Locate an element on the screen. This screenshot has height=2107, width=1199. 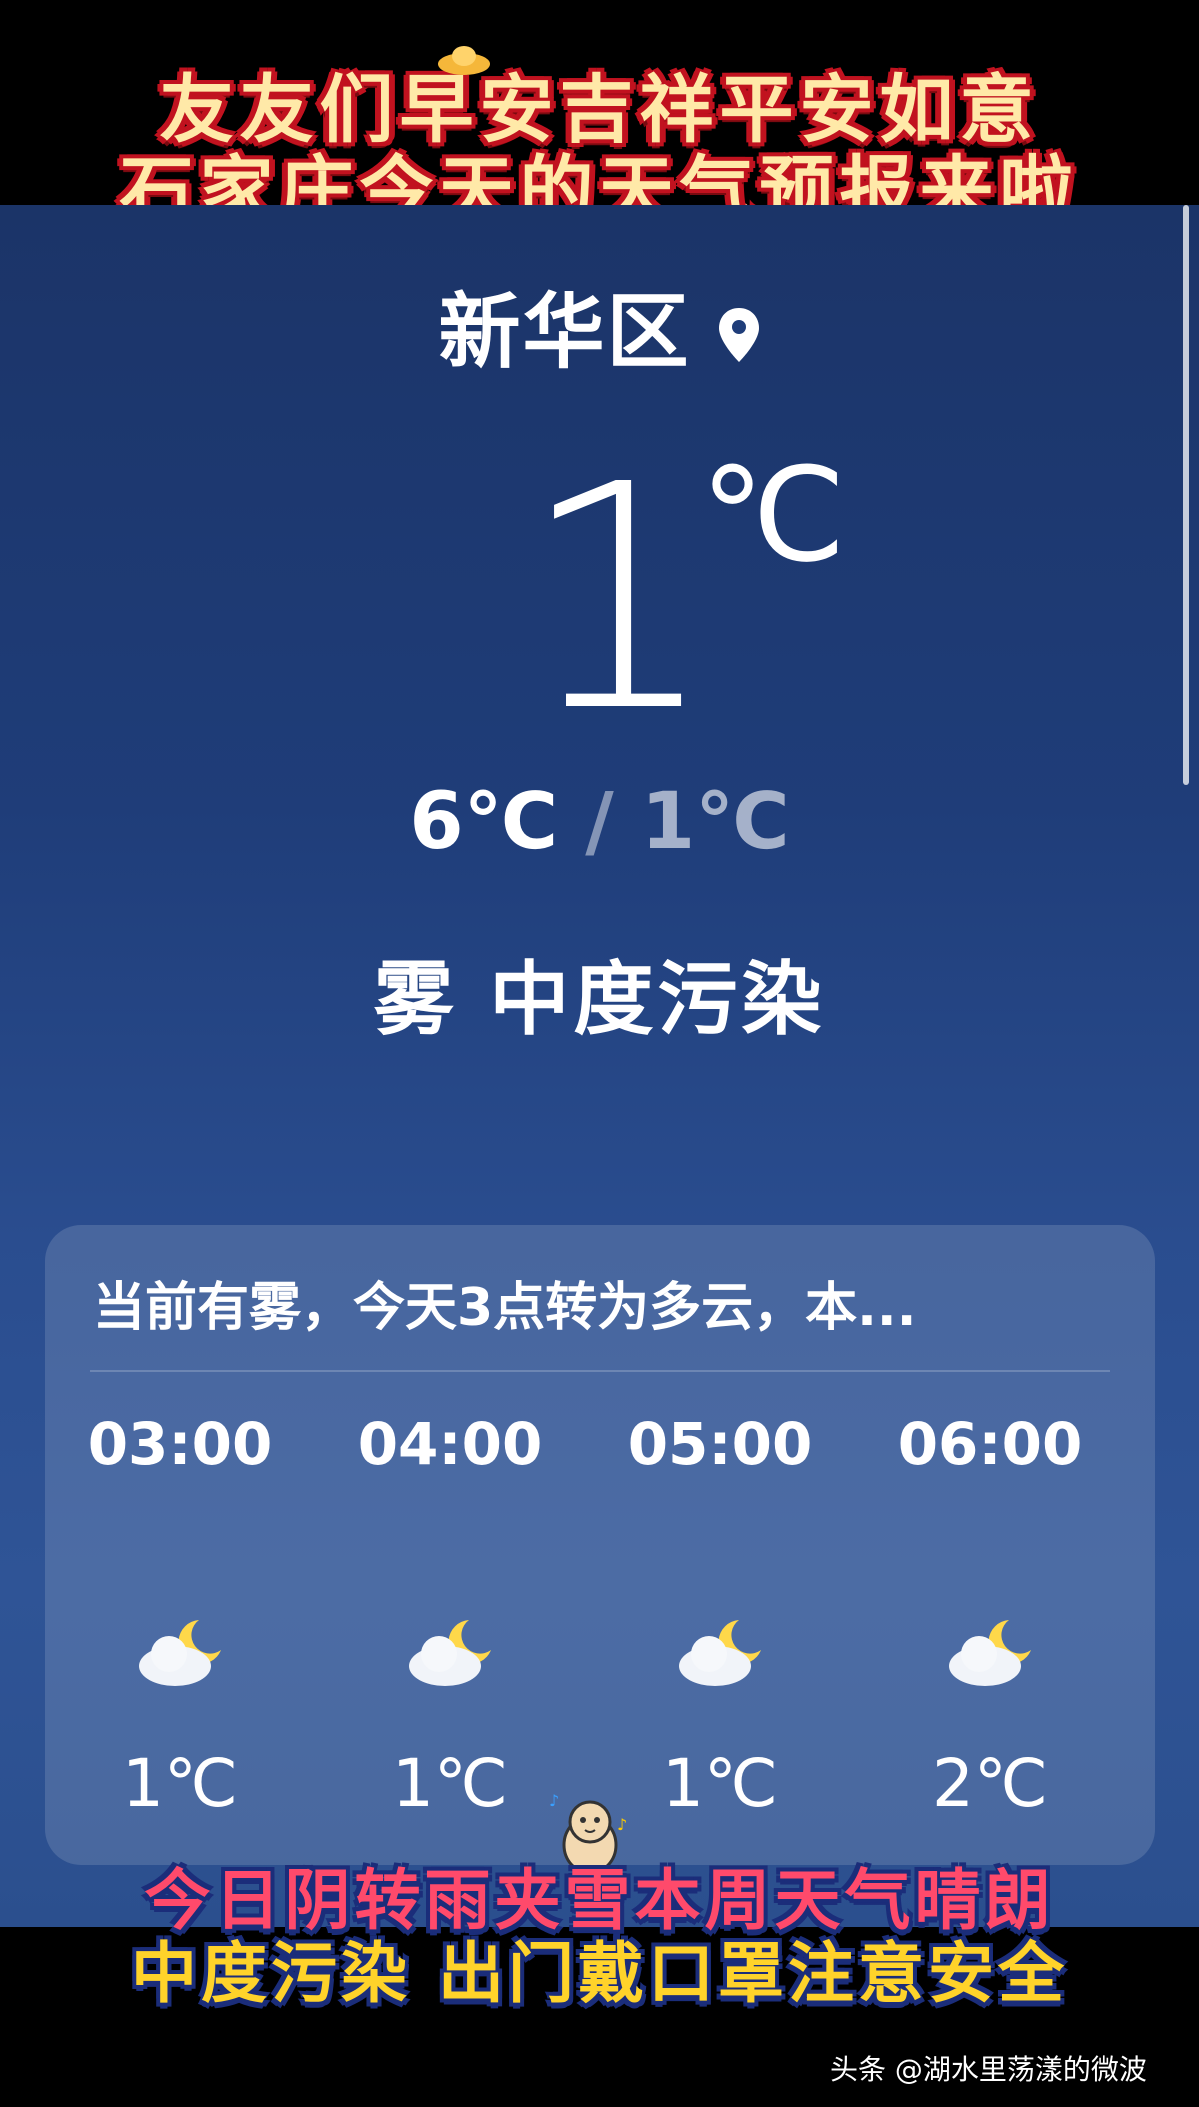
hourly-item: 04:00 1℃ is located at coordinates (450, 1545).